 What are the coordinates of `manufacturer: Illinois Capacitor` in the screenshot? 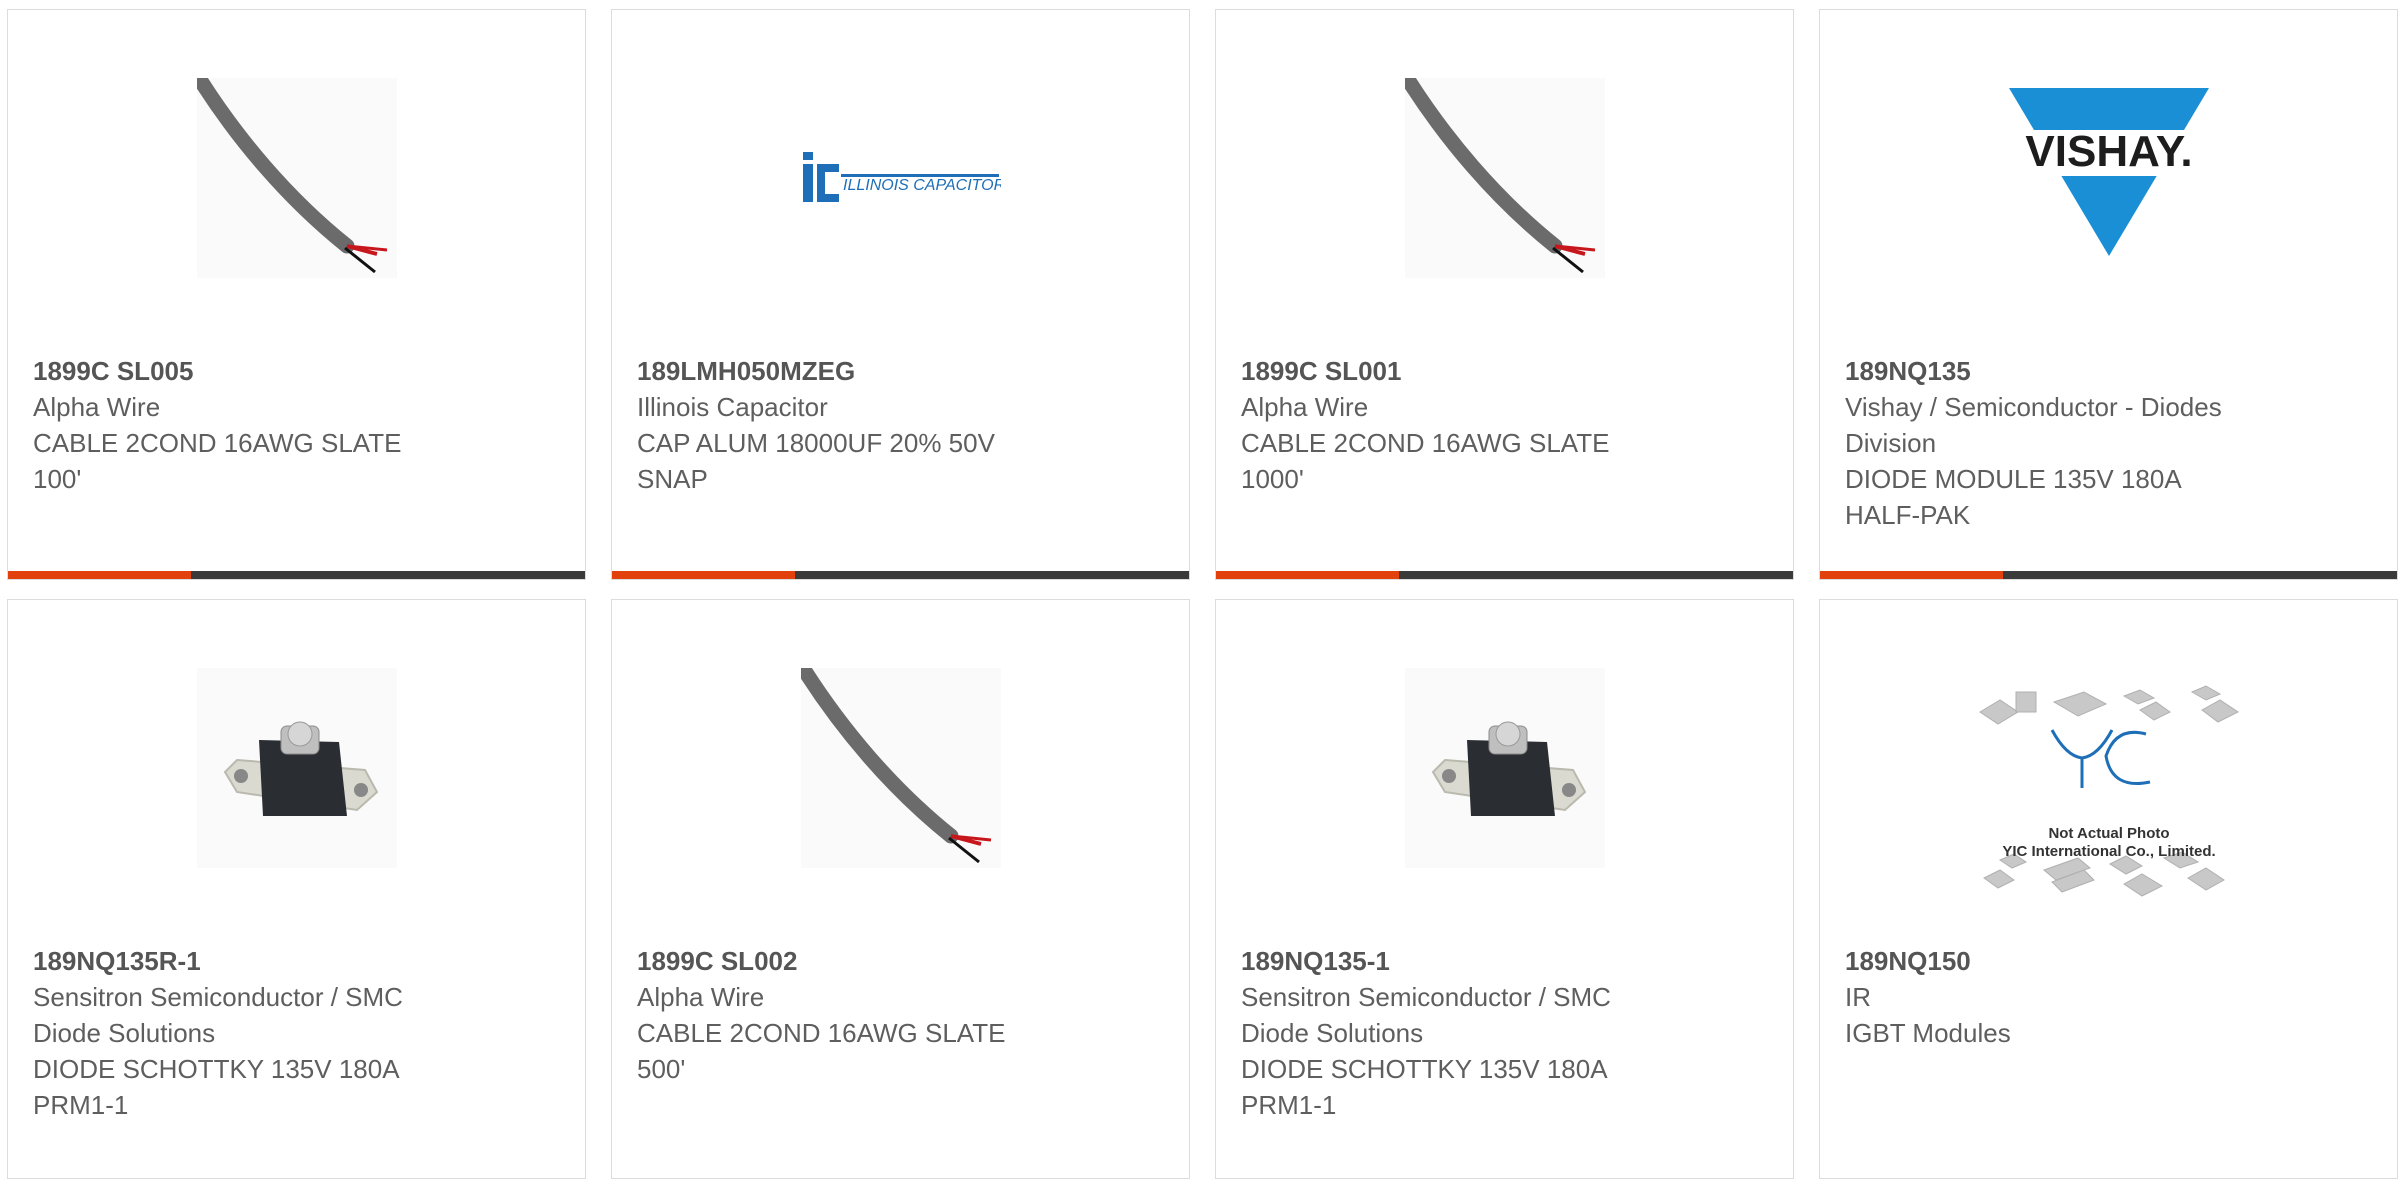 It's located at (732, 407).